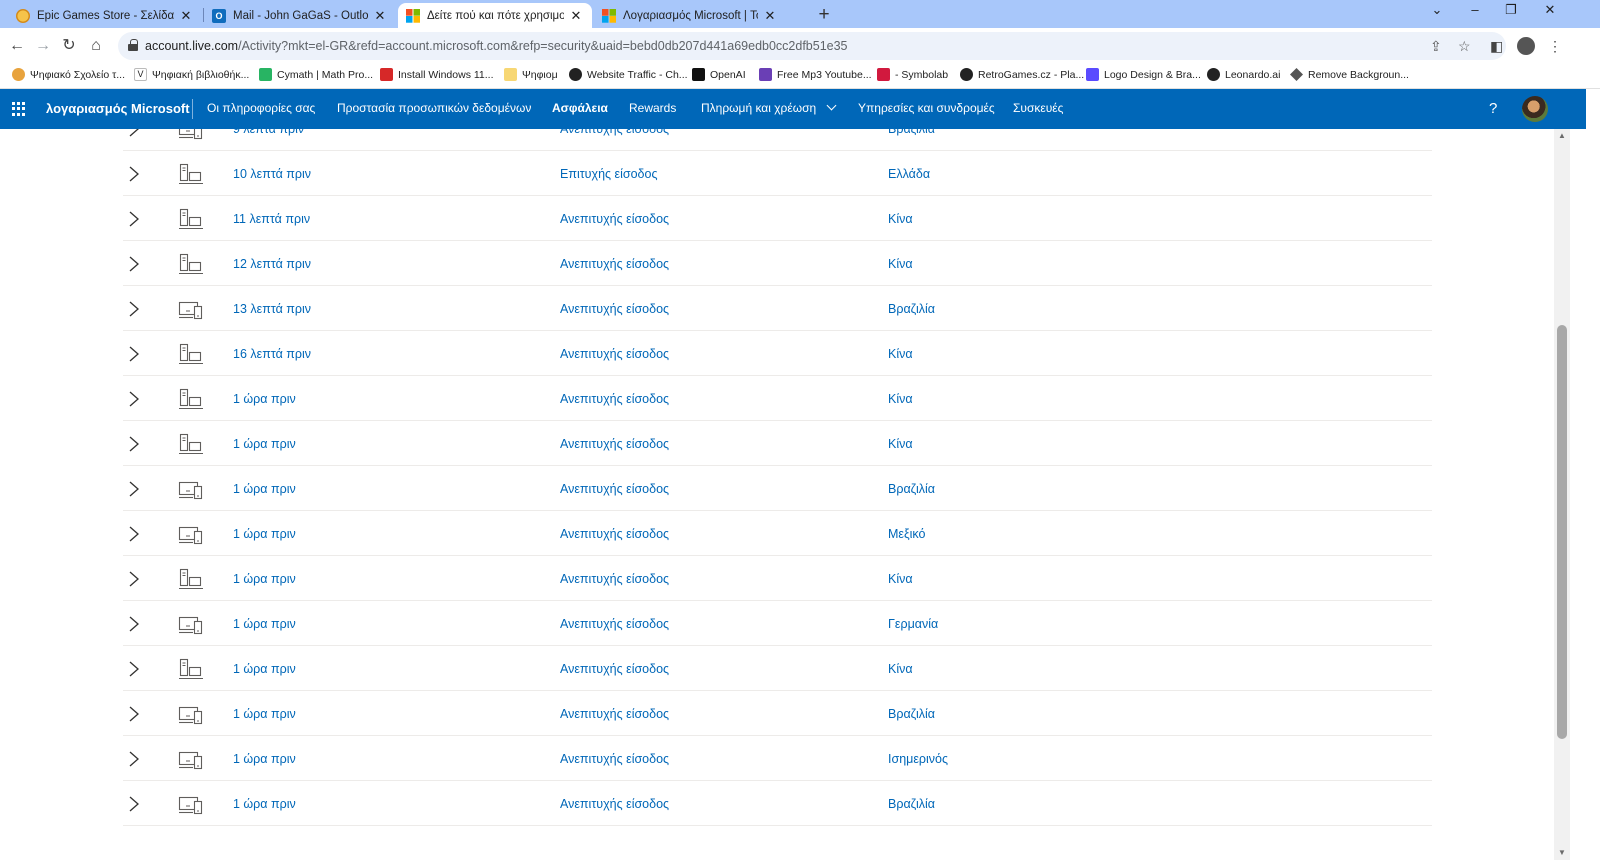 The width and height of the screenshot is (1600, 860). What do you see at coordinates (777, 218) in the screenshot?
I see `activity-row: 11 λεπτά πριν Ανεπιτυχής είσοδος Κίνα` at bounding box center [777, 218].